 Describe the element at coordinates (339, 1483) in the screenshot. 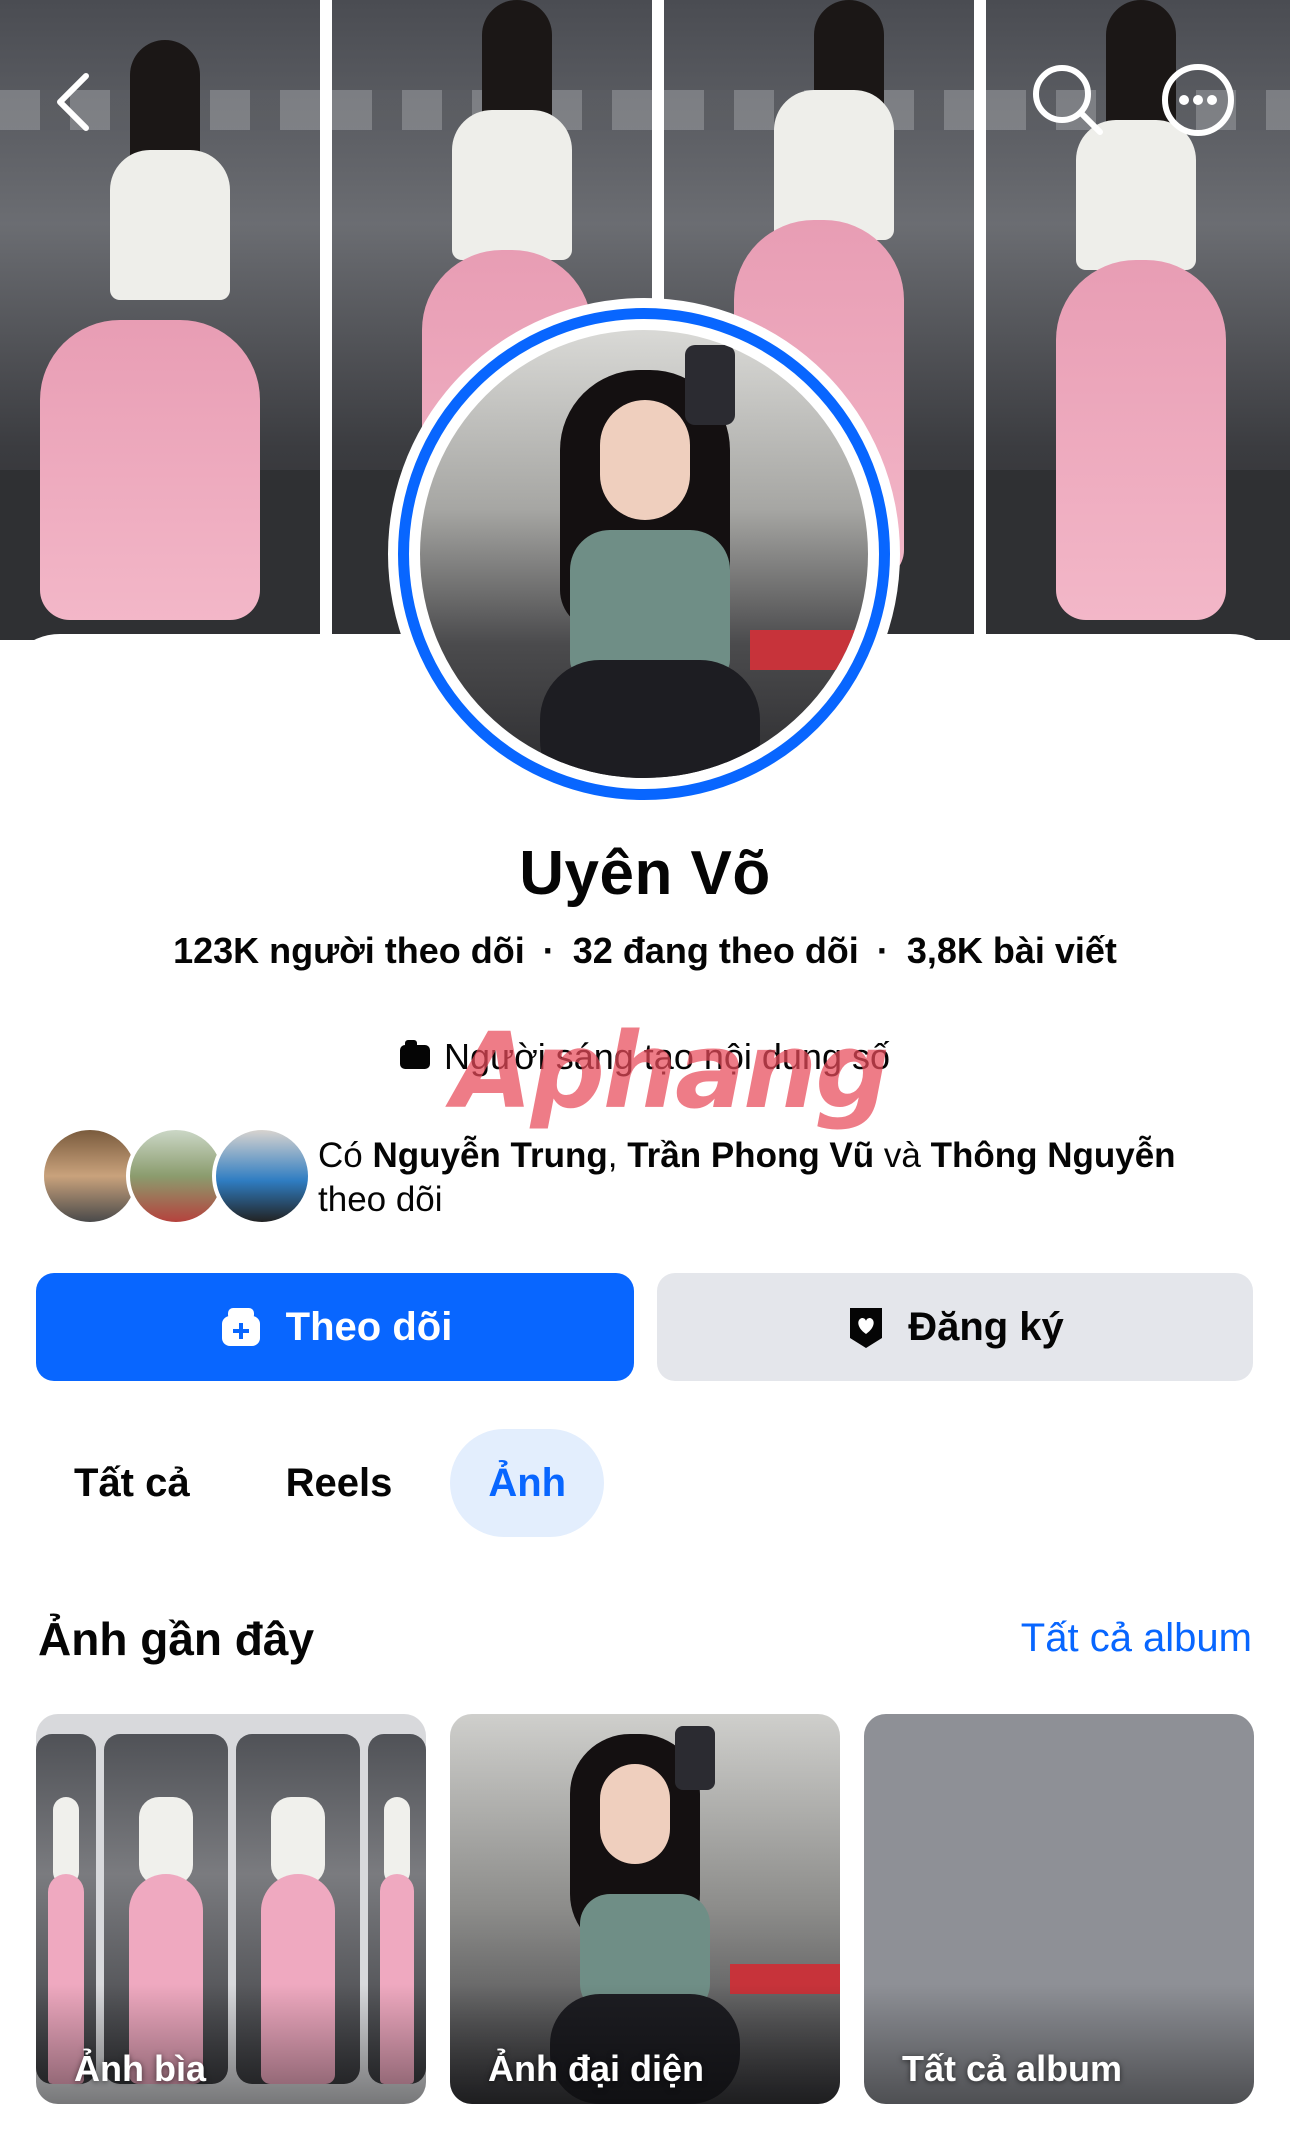

I see `tab-reels: Reels` at that location.